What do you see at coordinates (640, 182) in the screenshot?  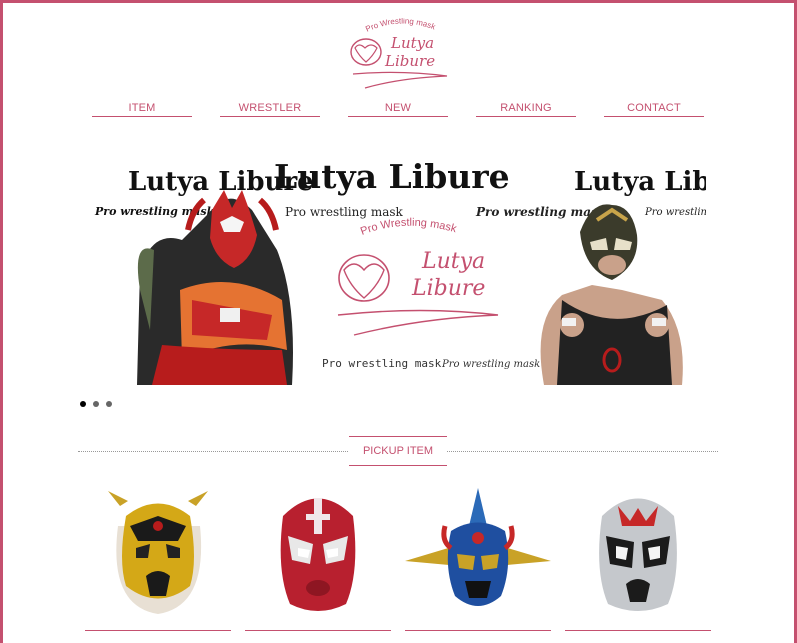 I see `hero-right-title: Lutya Libure` at bounding box center [640, 182].